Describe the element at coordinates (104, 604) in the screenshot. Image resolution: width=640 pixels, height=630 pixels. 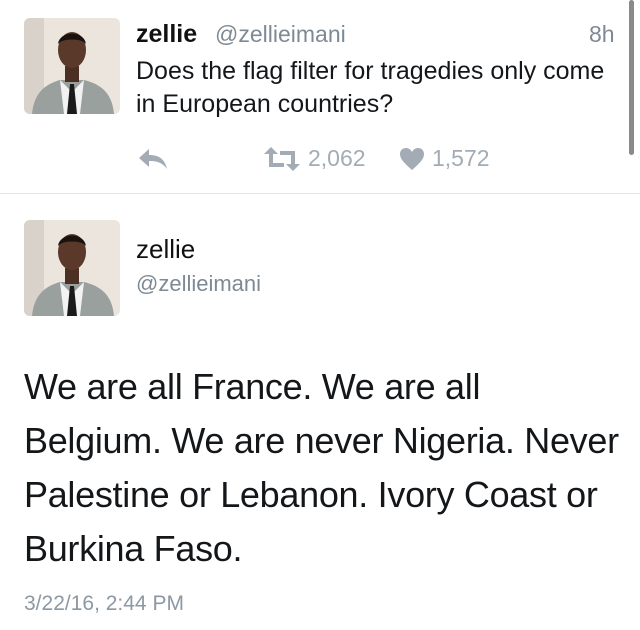
I see `tweet-timestamp: 3/22/16, 2:44 PM` at that location.